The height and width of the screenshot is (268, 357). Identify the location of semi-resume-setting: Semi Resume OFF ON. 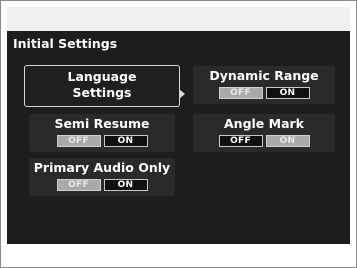
(102, 133).